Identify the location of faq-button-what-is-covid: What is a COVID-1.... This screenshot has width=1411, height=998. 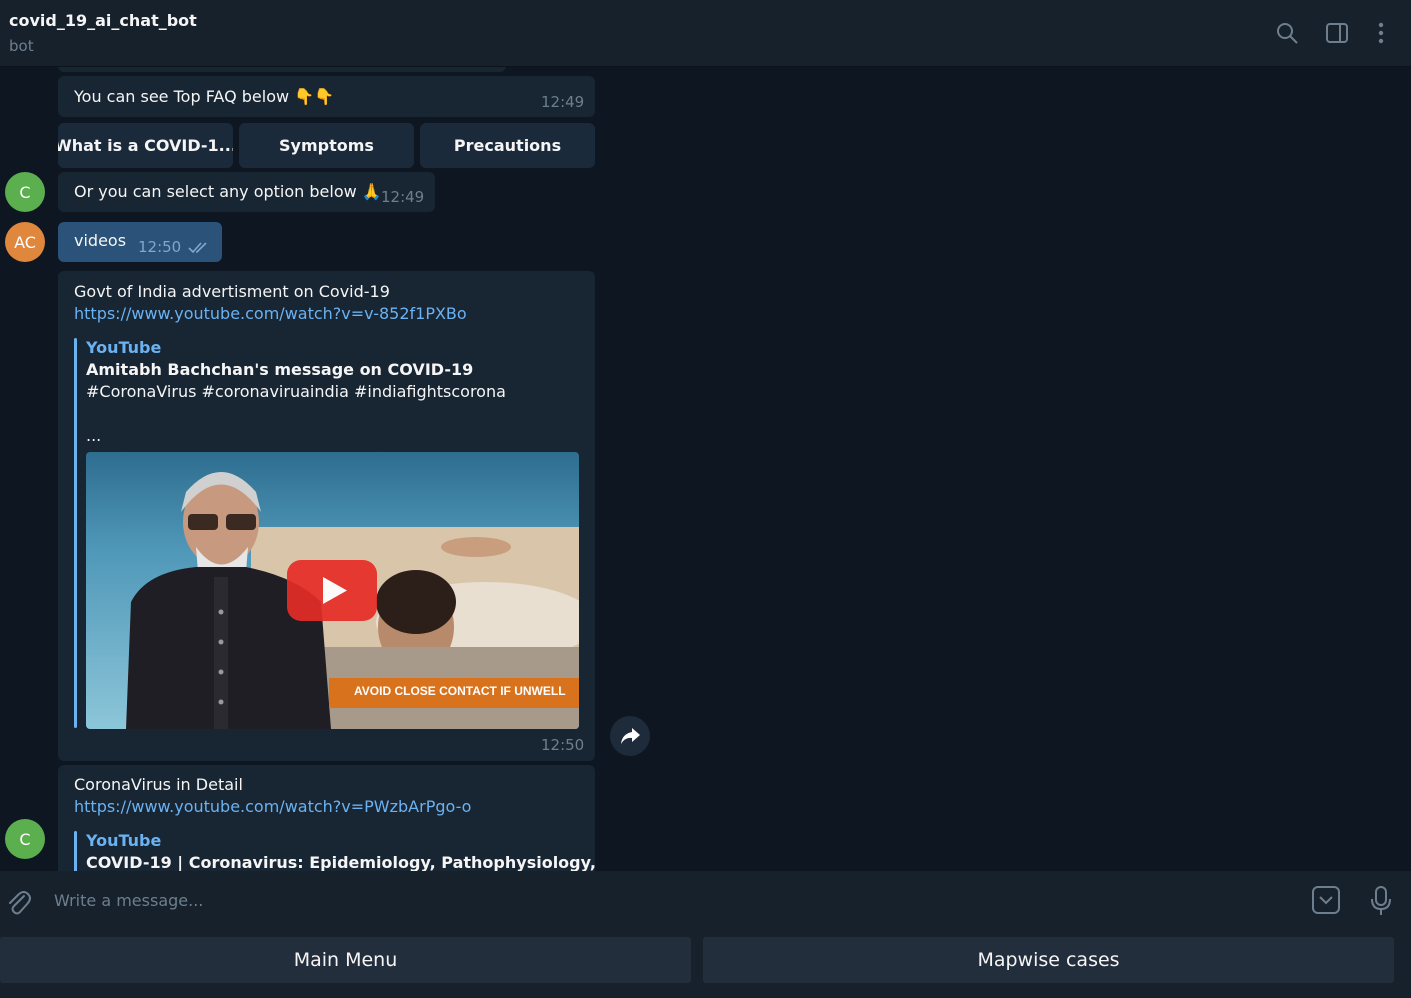
(145, 145).